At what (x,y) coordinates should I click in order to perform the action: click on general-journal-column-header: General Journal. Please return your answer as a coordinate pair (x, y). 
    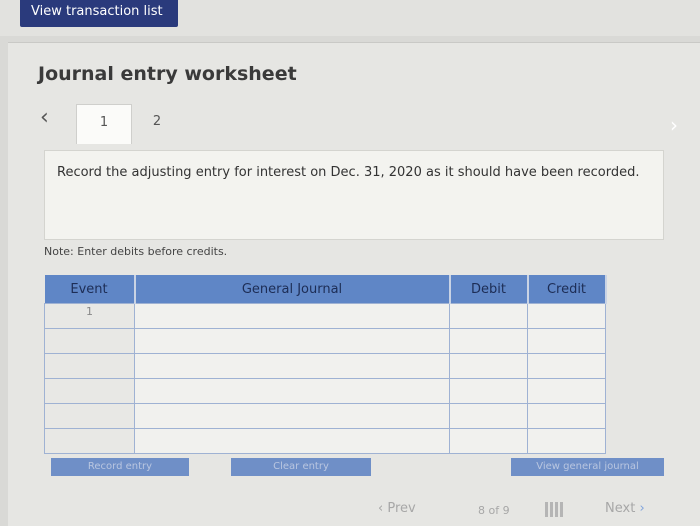
    Looking at the image, I should click on (292, 289).